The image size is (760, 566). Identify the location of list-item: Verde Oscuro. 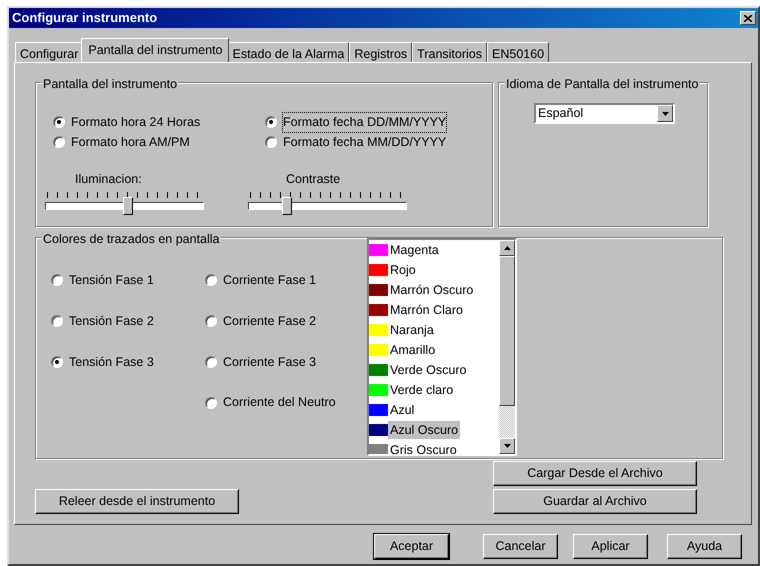
(428, 370).